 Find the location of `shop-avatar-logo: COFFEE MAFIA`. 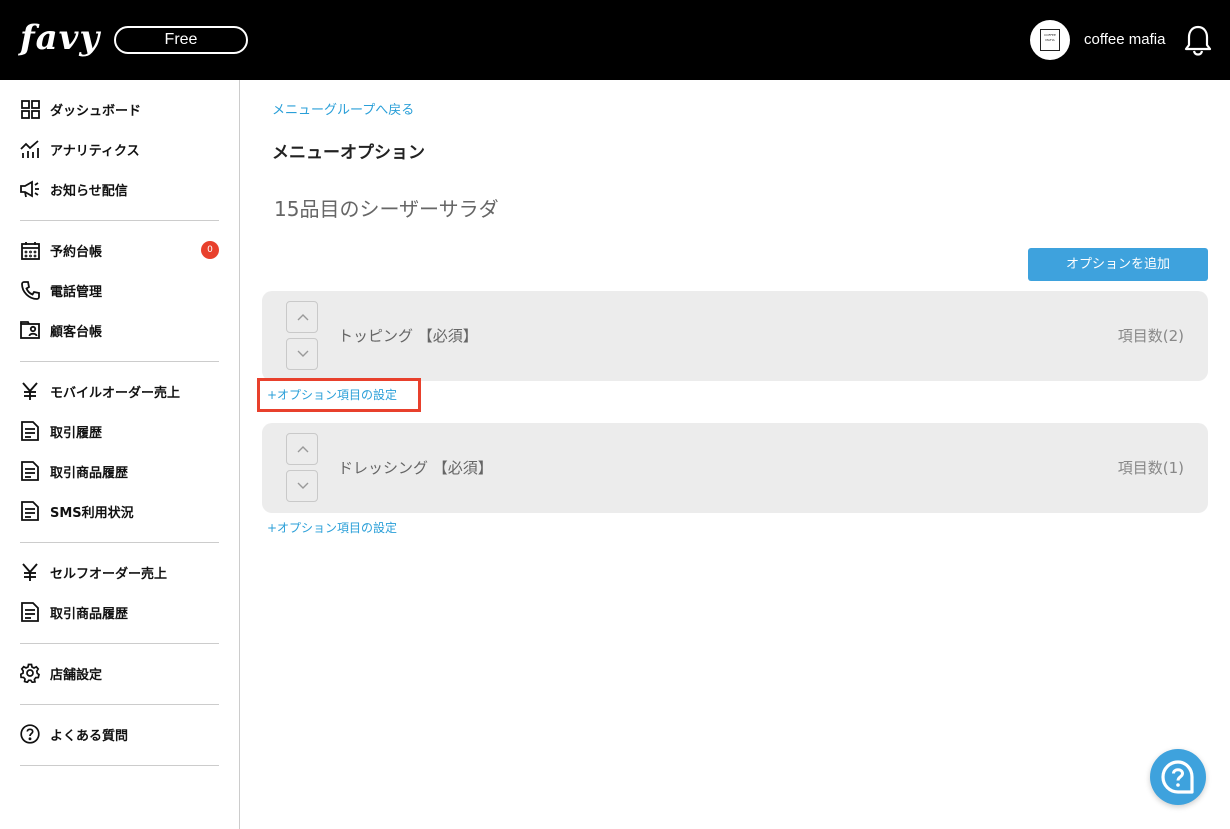

shop-avatar-logo: COFFEE MAFIA is located at coordinates (1050, 40).